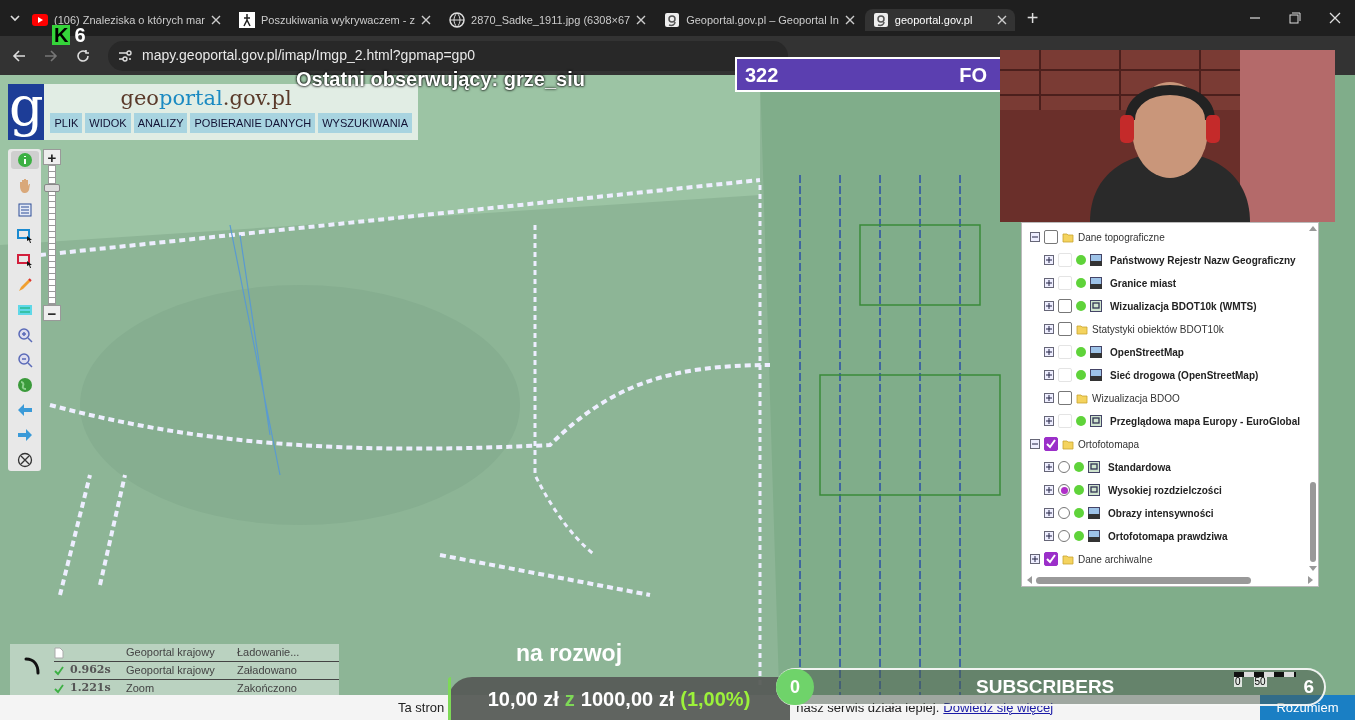 The width and height of the screenshot is (1355, 720). I want to click on restore-icon, so click(1295, 18).